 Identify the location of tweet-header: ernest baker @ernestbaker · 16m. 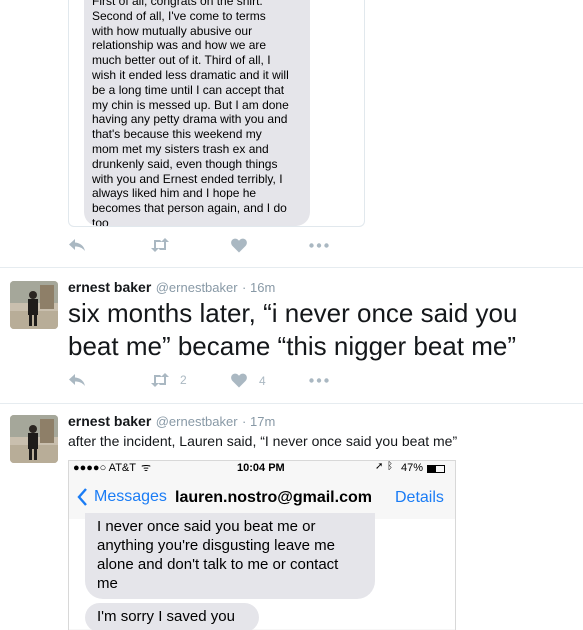
(171, 288).